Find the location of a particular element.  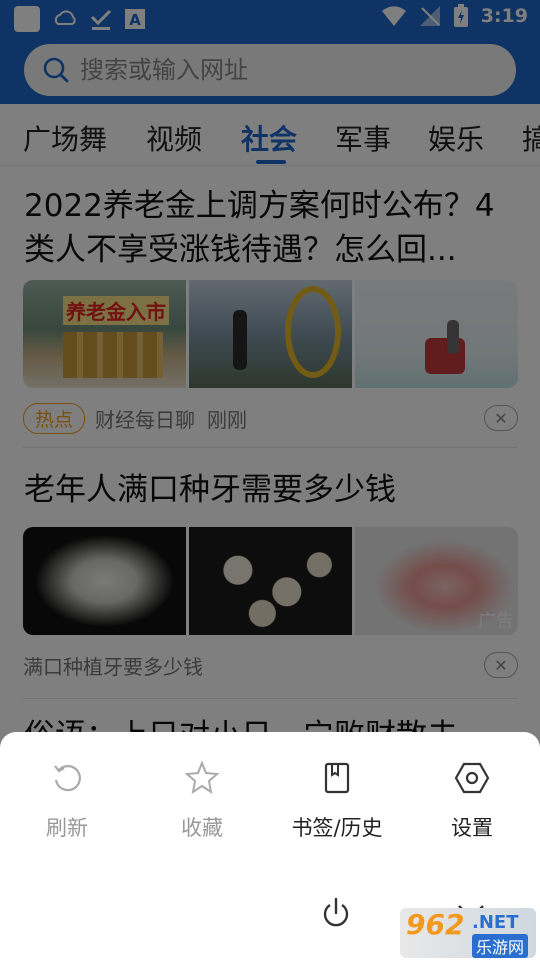

refresh-icon is located at coordinates (67, 778).